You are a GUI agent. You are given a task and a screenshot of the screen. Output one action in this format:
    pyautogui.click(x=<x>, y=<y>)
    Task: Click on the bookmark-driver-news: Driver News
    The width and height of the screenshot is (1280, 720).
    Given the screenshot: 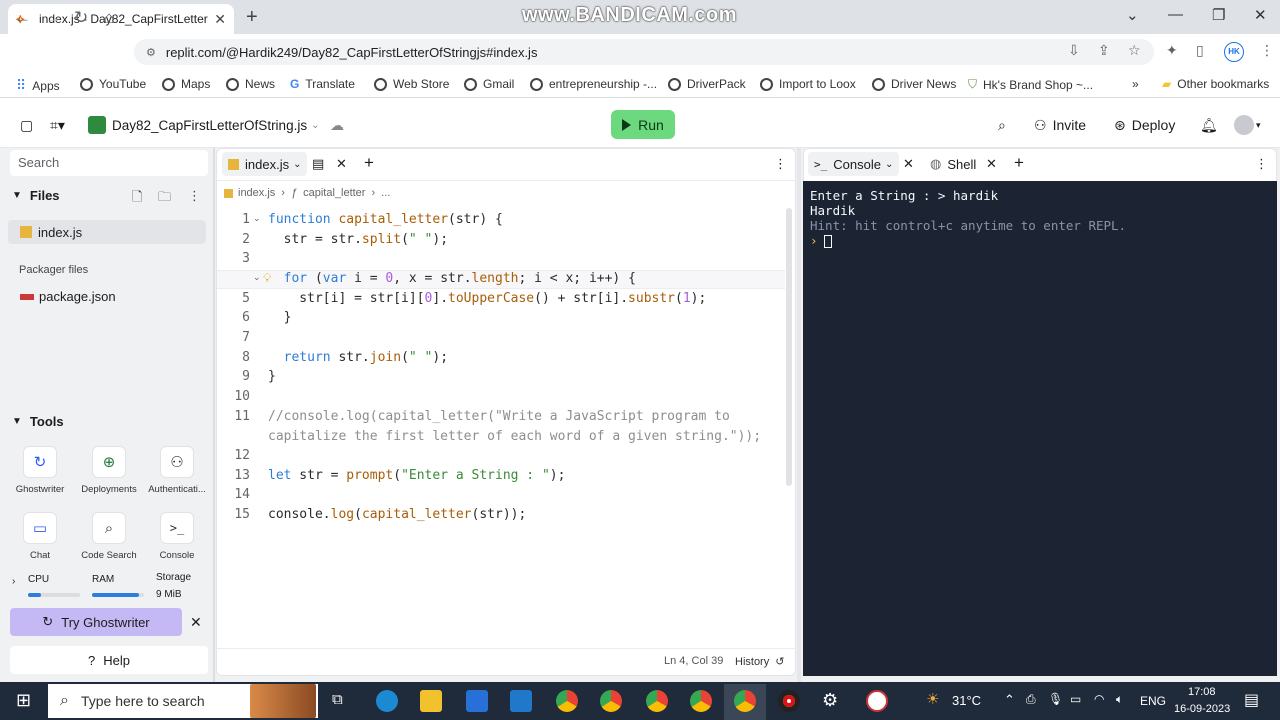 What is the action you would take?
    pyautogui.click(x=914, y=84)
    